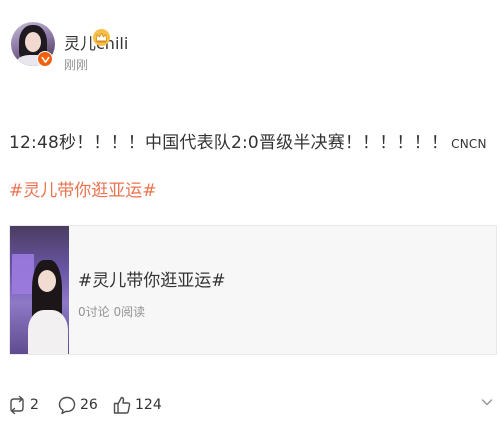  I want to click on crown-icon, so click(101, 37).